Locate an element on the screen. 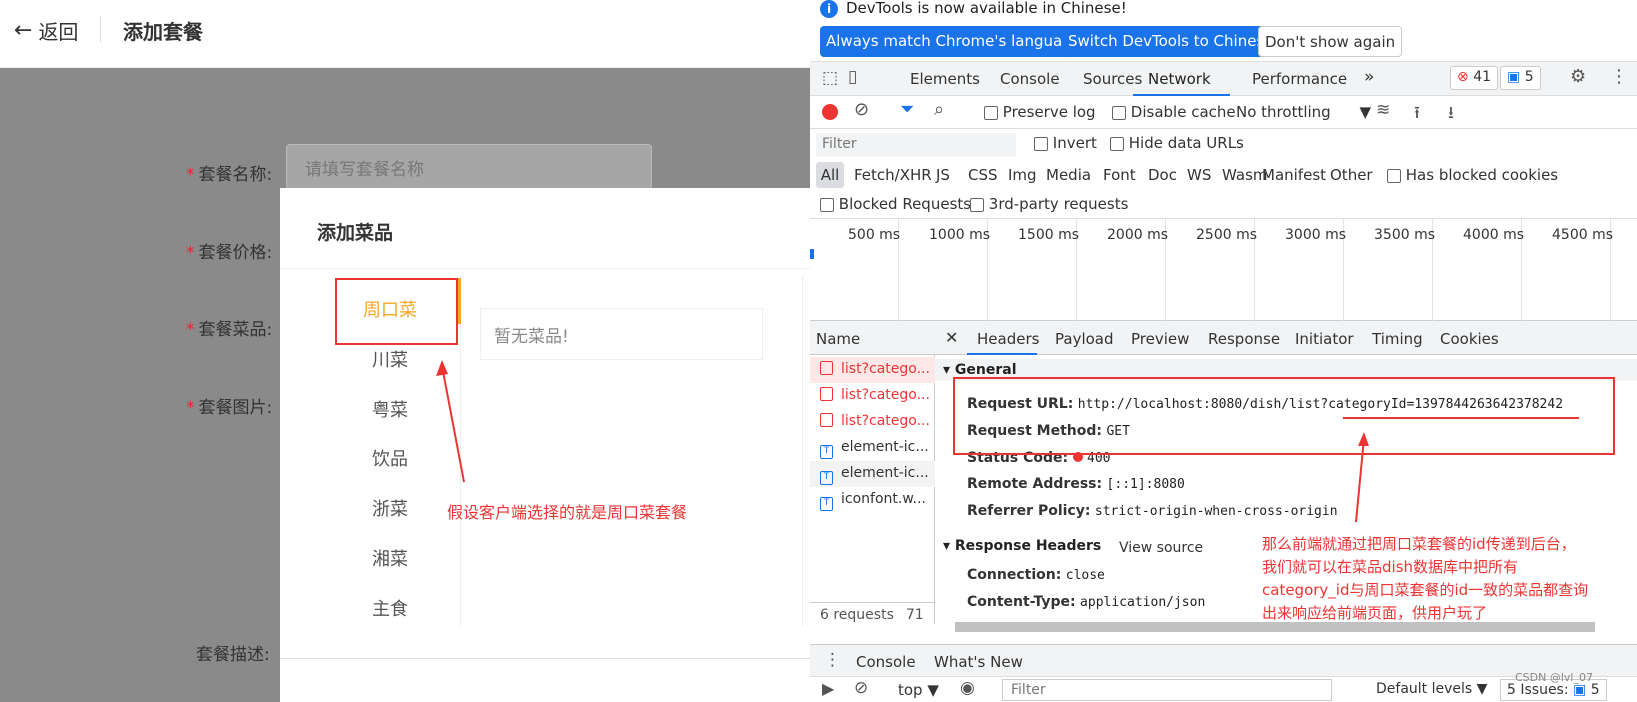 This screenshot has height=702, width=1637. tab-response: Response is located at coordinates (1244, 339).